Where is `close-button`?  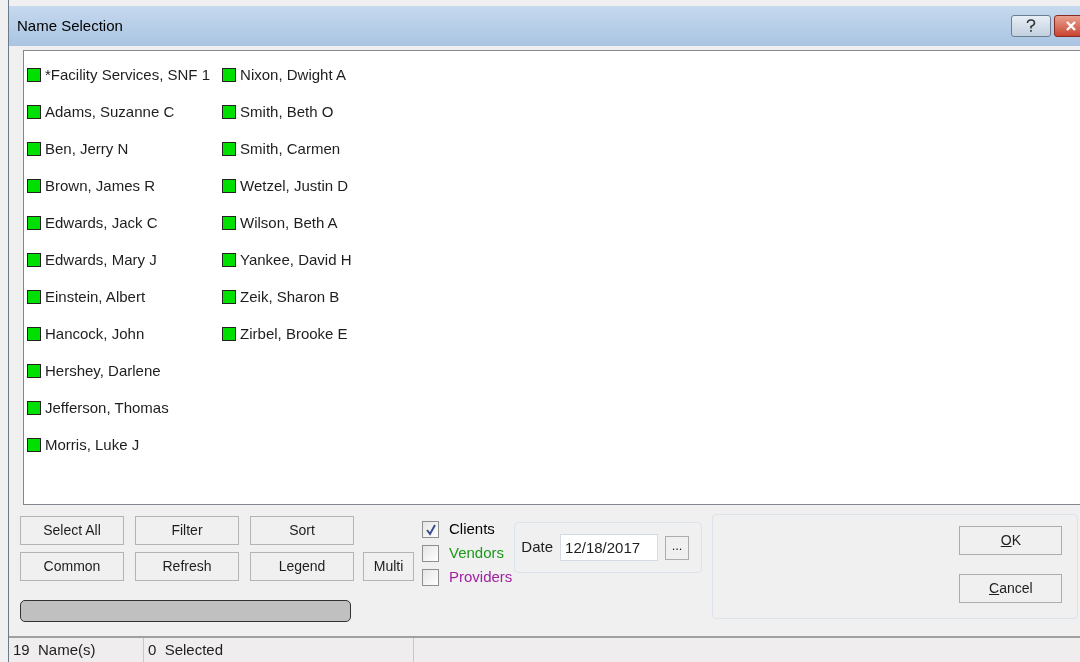
close-button is located at coordinates (1067, 26).